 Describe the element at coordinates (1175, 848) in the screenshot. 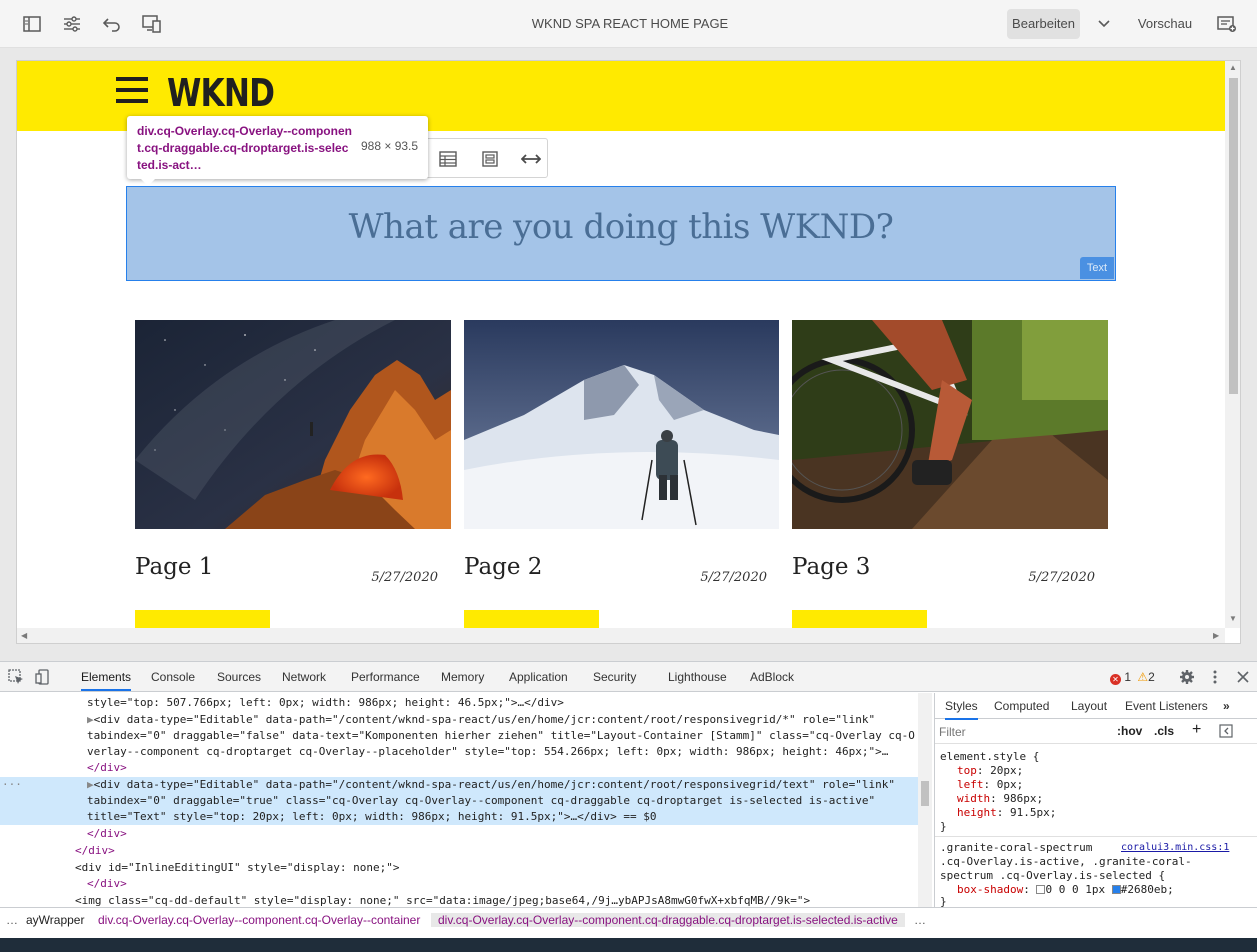

I see `stylesheet-source-link: coralui3.min.css:1` at that location.